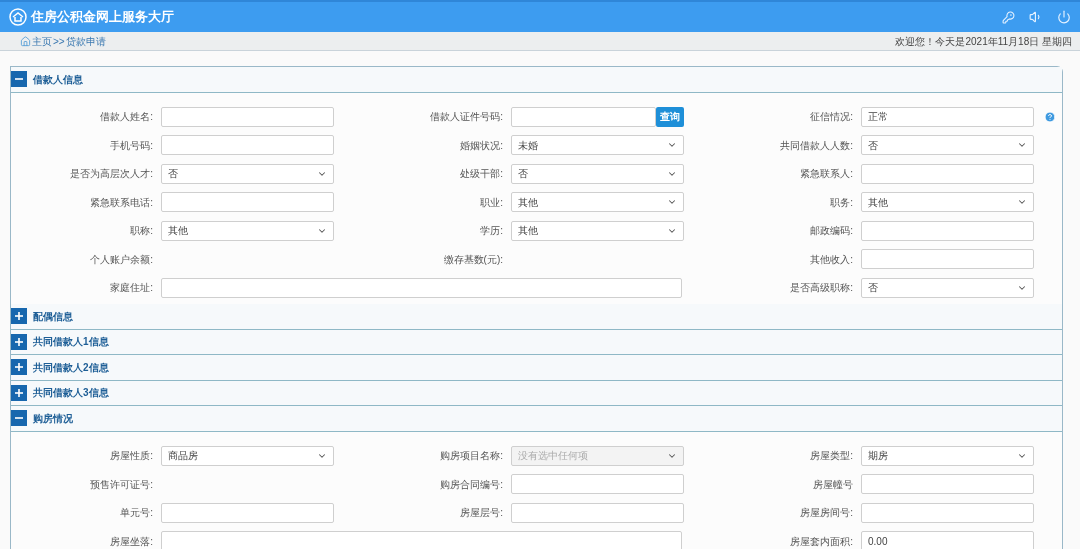  I want to click on section-header: 购房情况, so click(536, 419).